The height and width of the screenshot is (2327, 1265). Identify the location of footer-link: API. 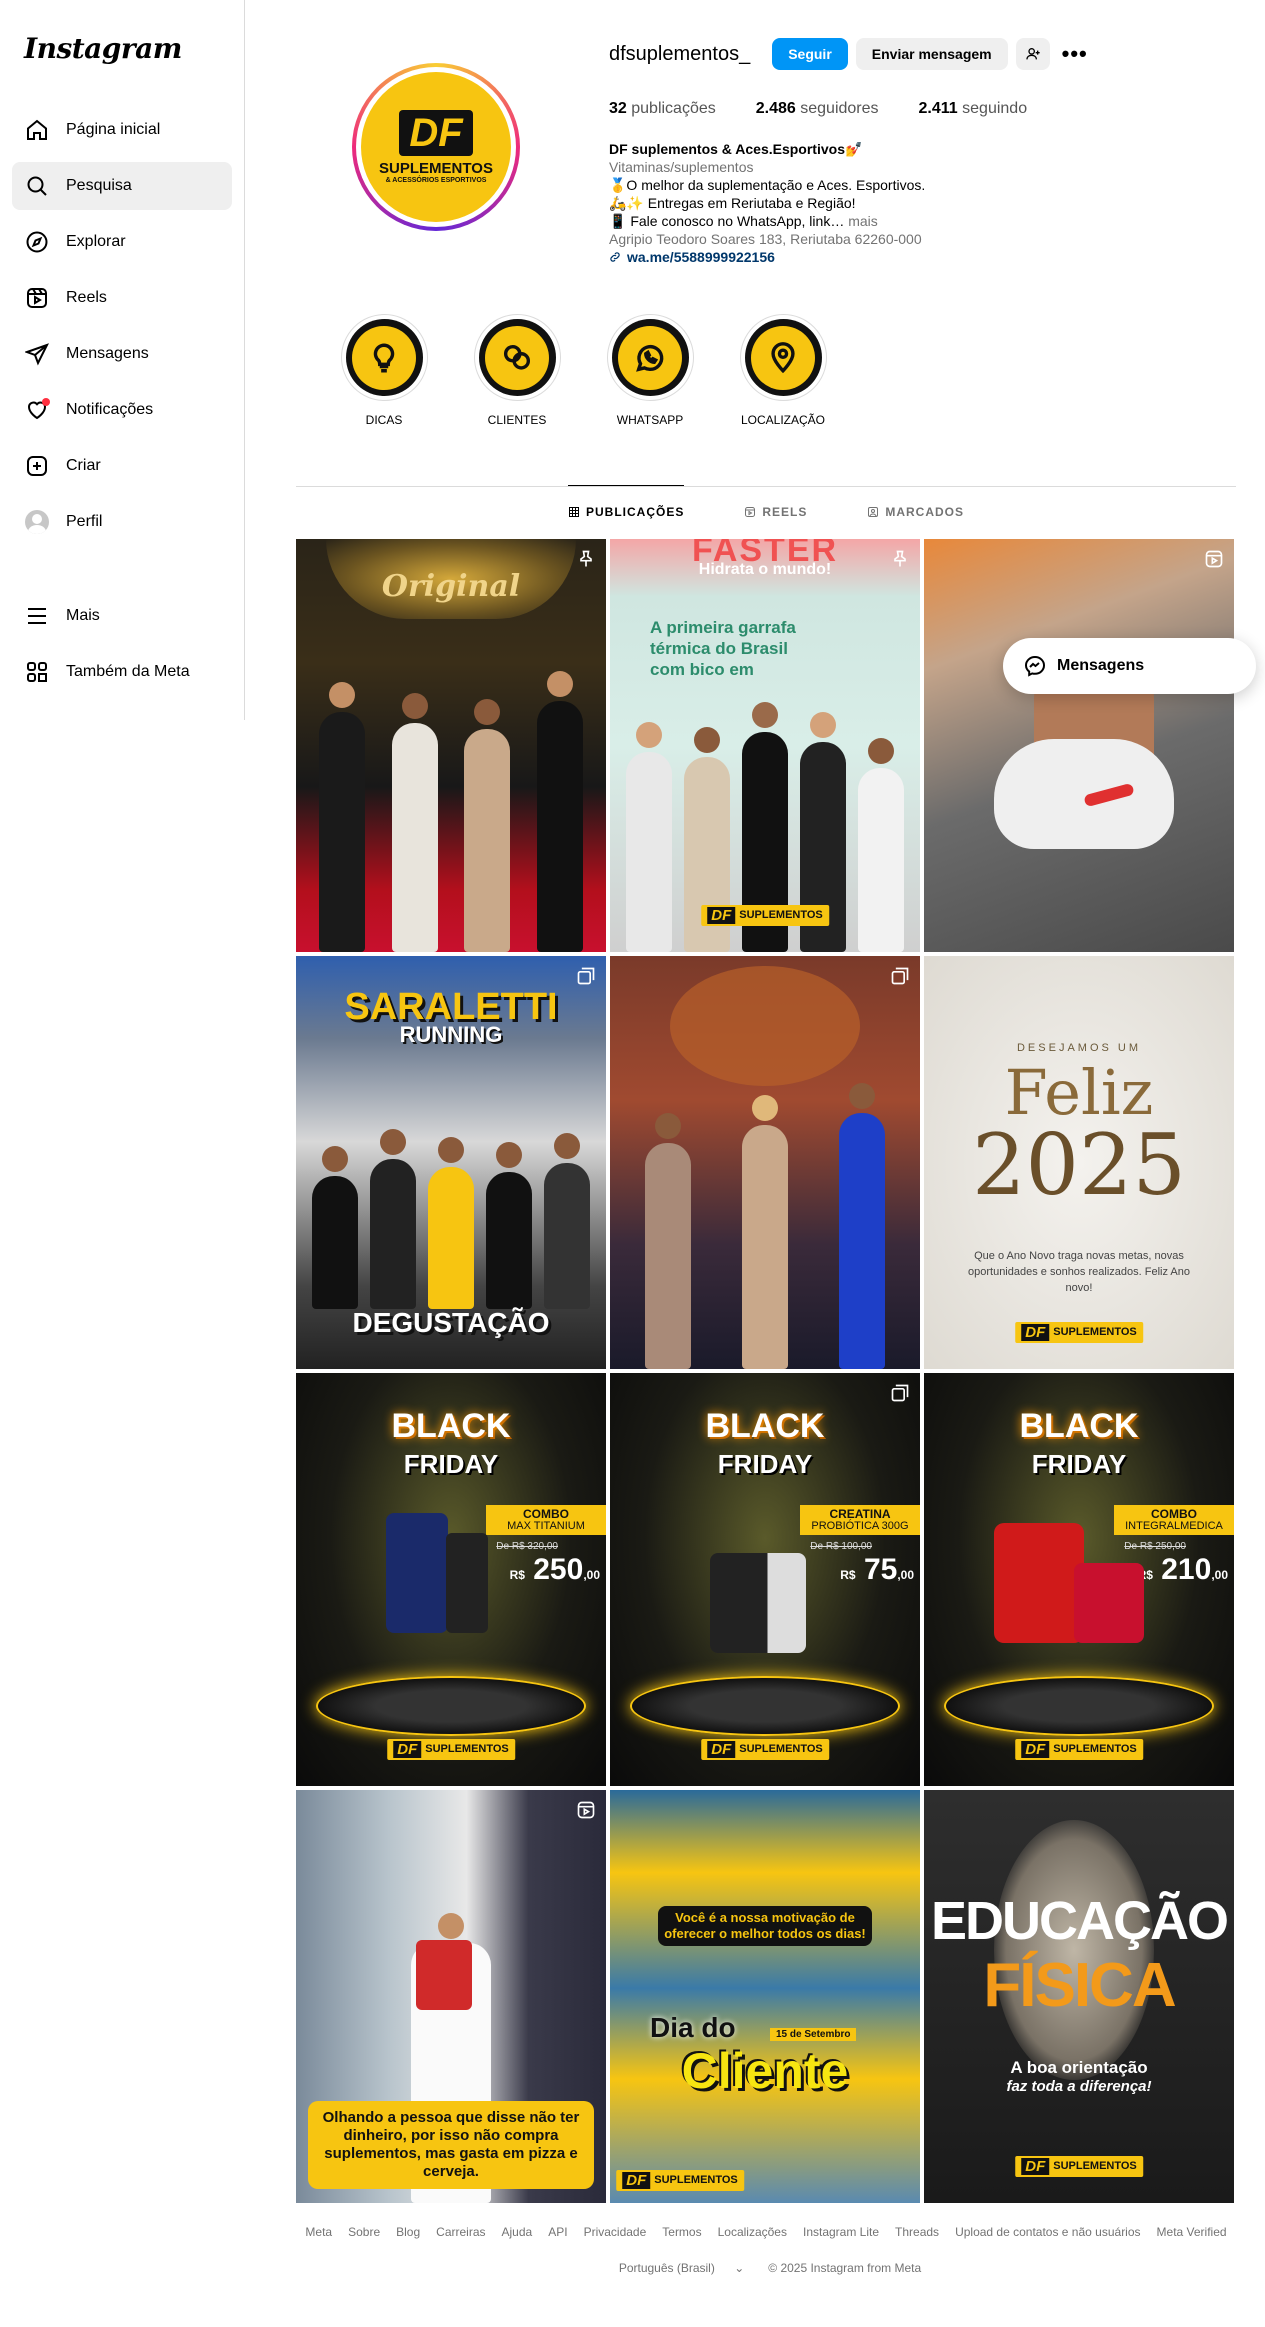
(557, 2232).